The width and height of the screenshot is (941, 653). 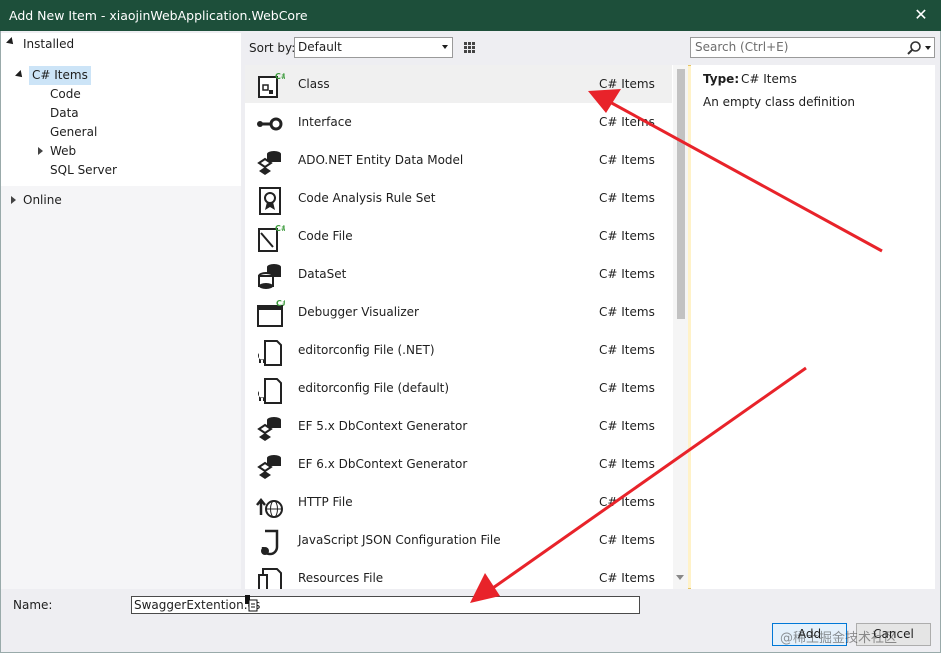 I want to click on item-description: An empty class definition, so click(x=779, y=102).